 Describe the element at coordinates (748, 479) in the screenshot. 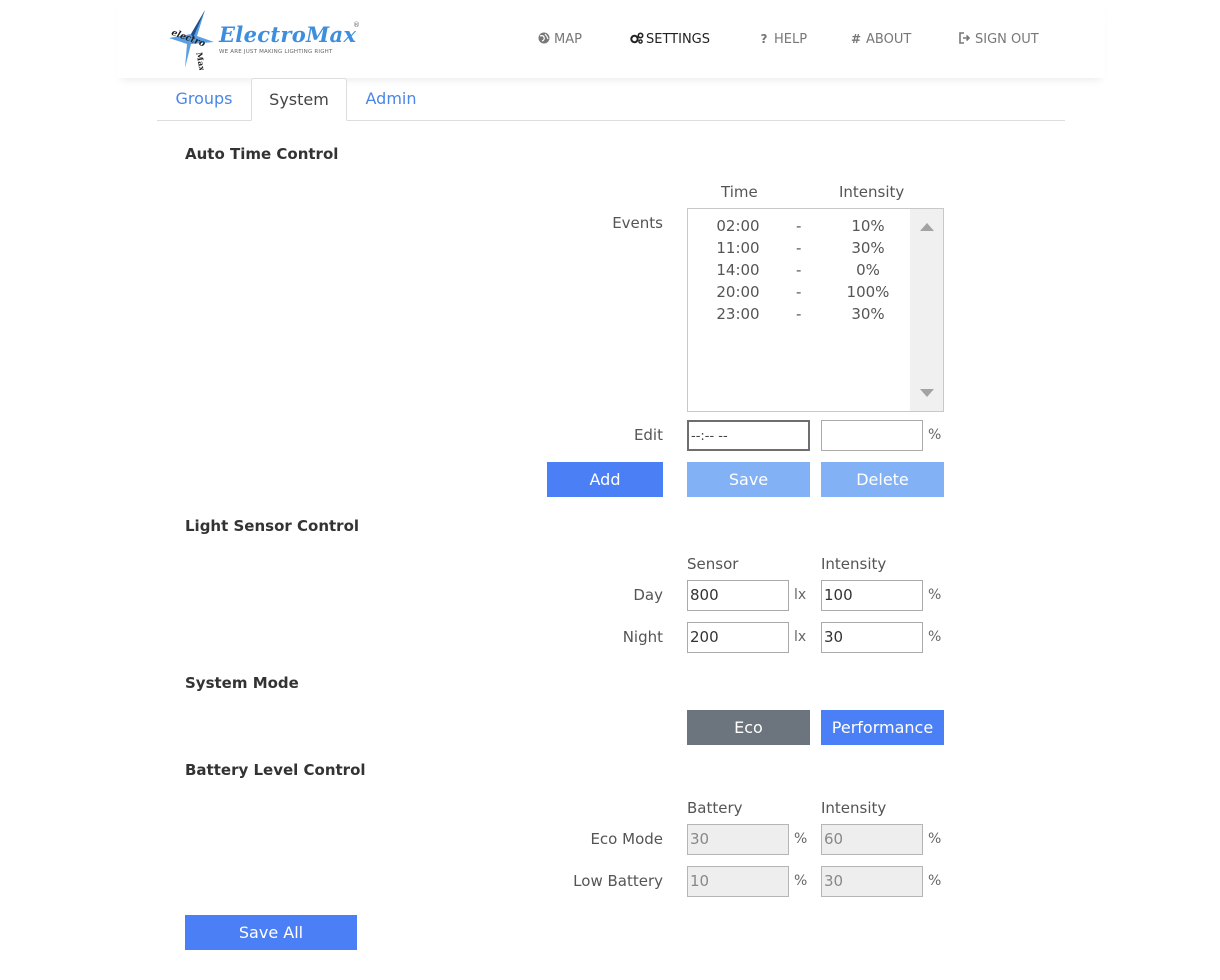

I see `save-event-button: Save` at that location.